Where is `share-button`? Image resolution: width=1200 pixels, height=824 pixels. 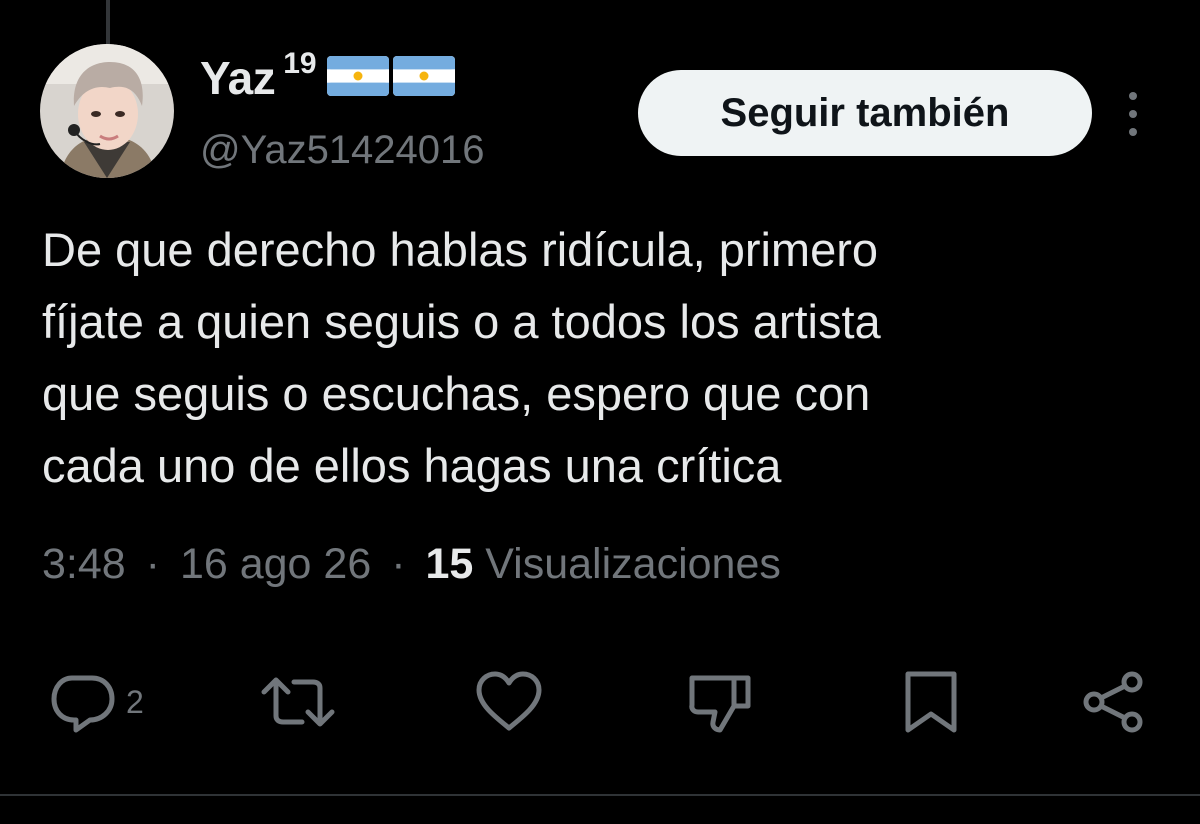 share-button is located at coordinates (1114, 702).